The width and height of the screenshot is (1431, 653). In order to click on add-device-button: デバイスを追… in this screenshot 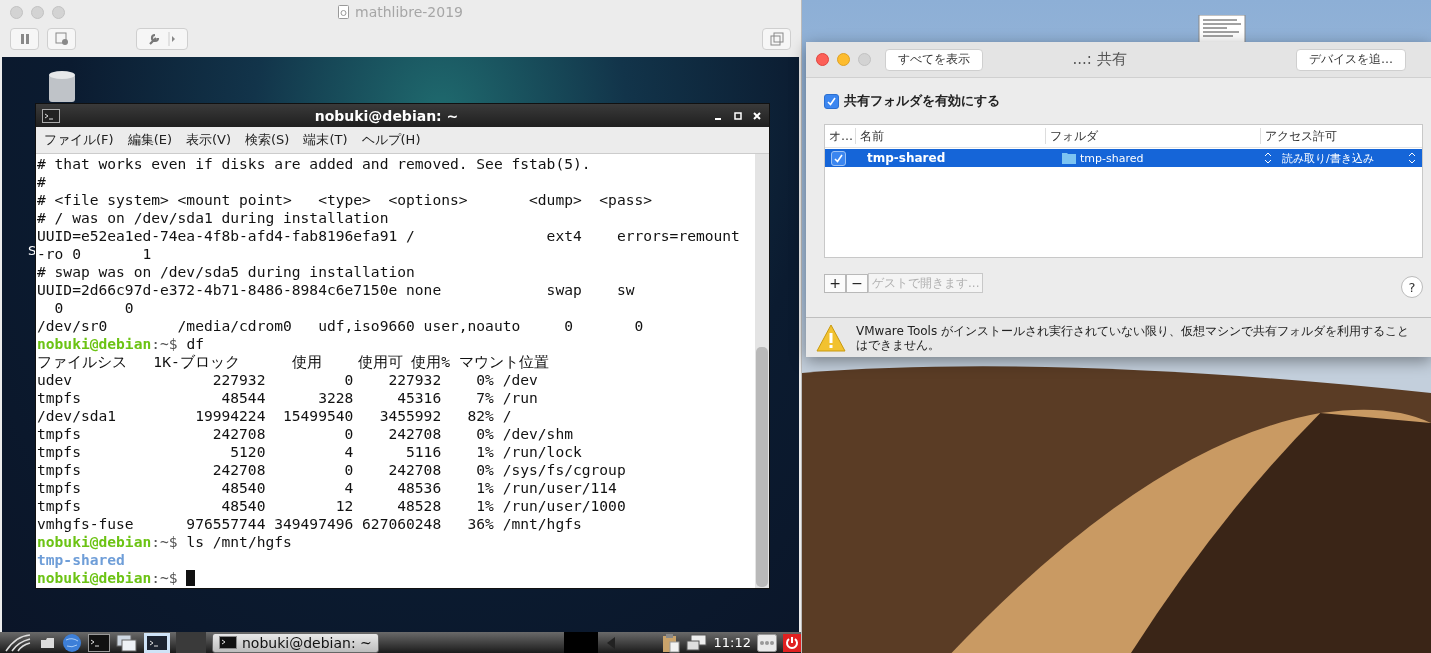, I will do `click(1351, 59)`.